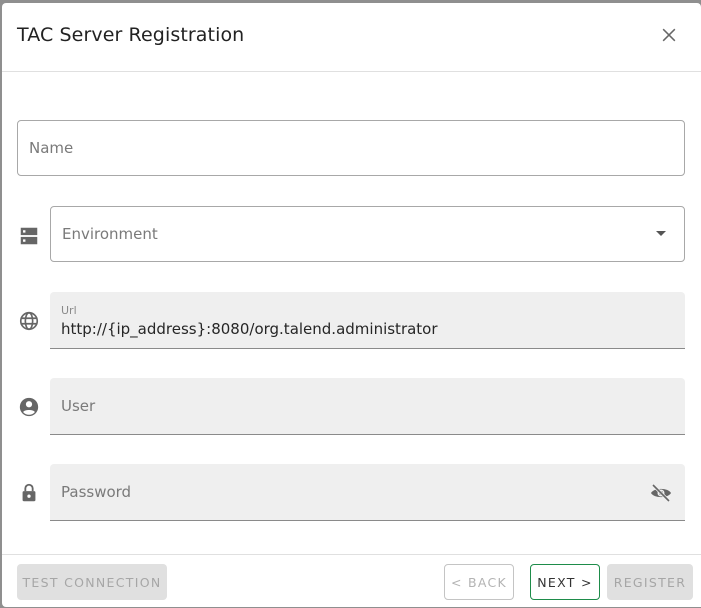  I want to click on server-icon, so click(29, 236).